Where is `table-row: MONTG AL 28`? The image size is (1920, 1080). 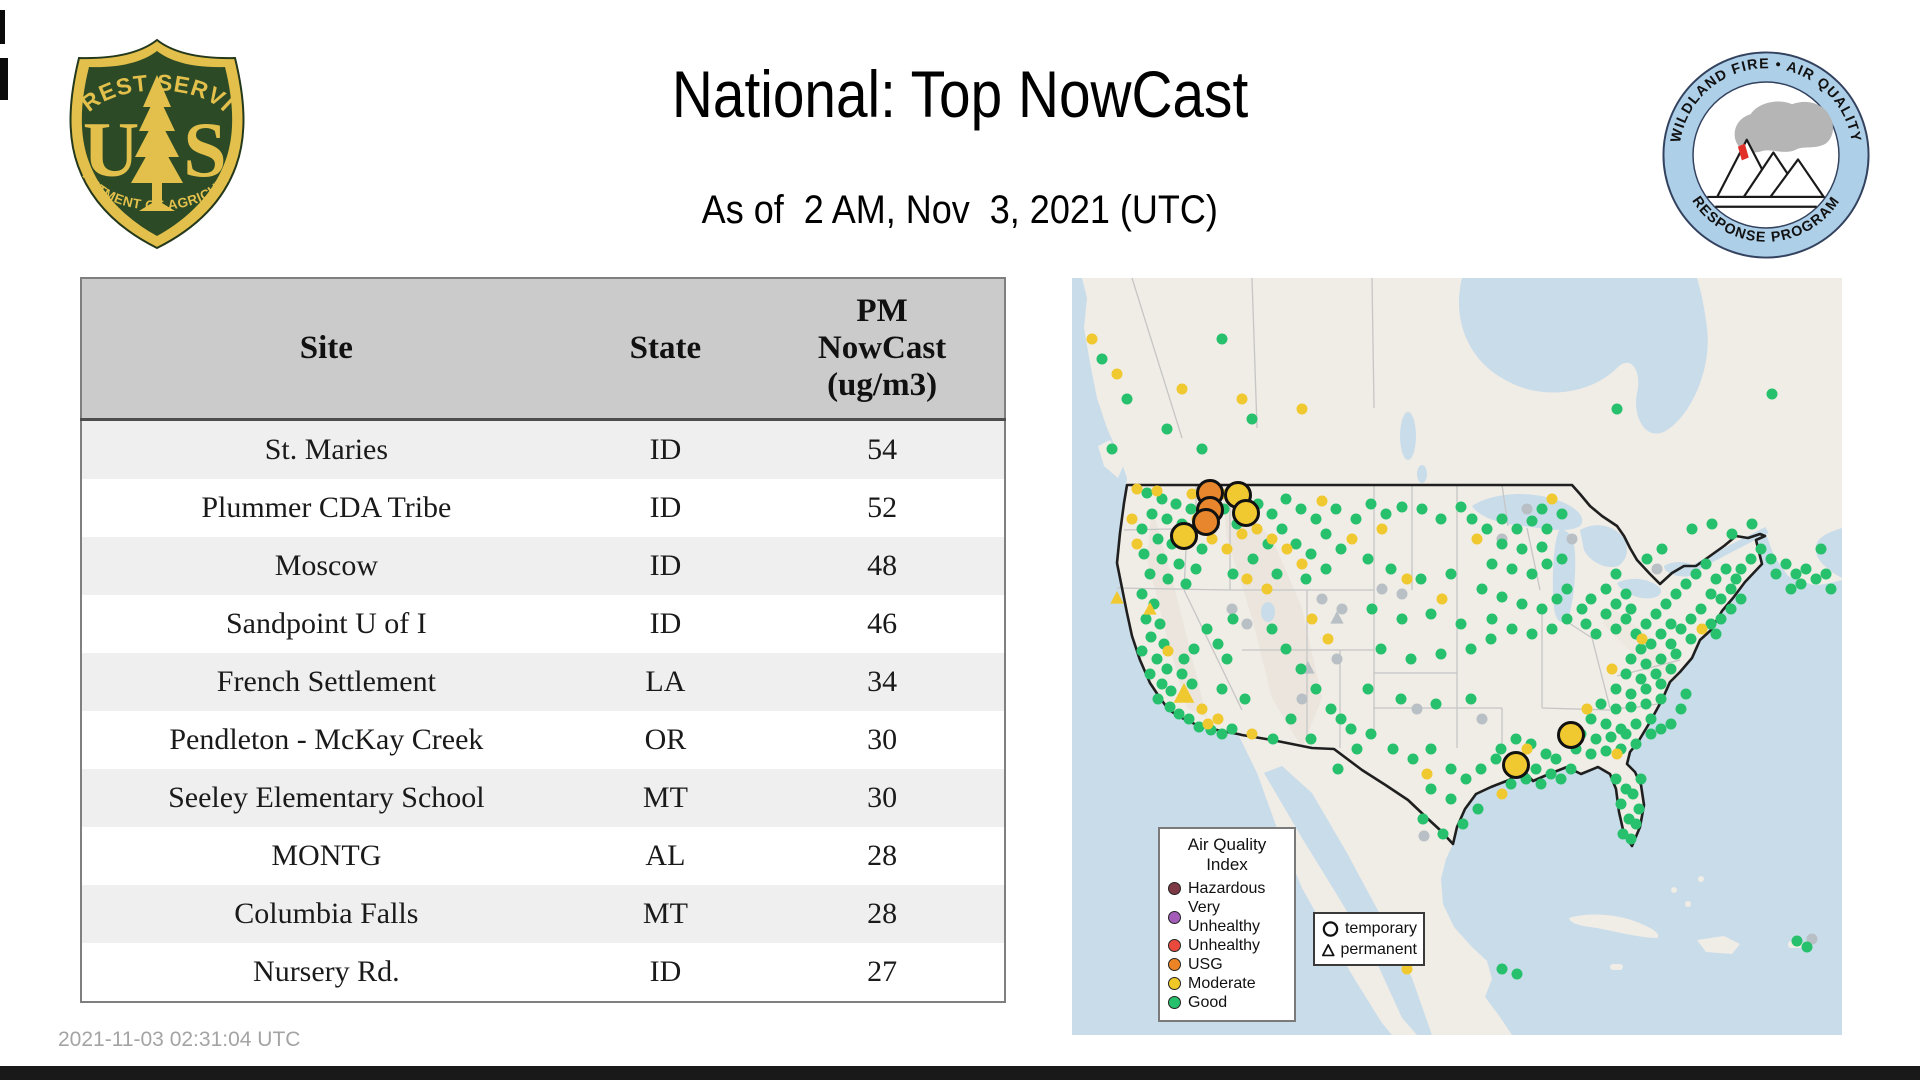
table-row: MONTG AL 28 is located at coordinates (543, 855).